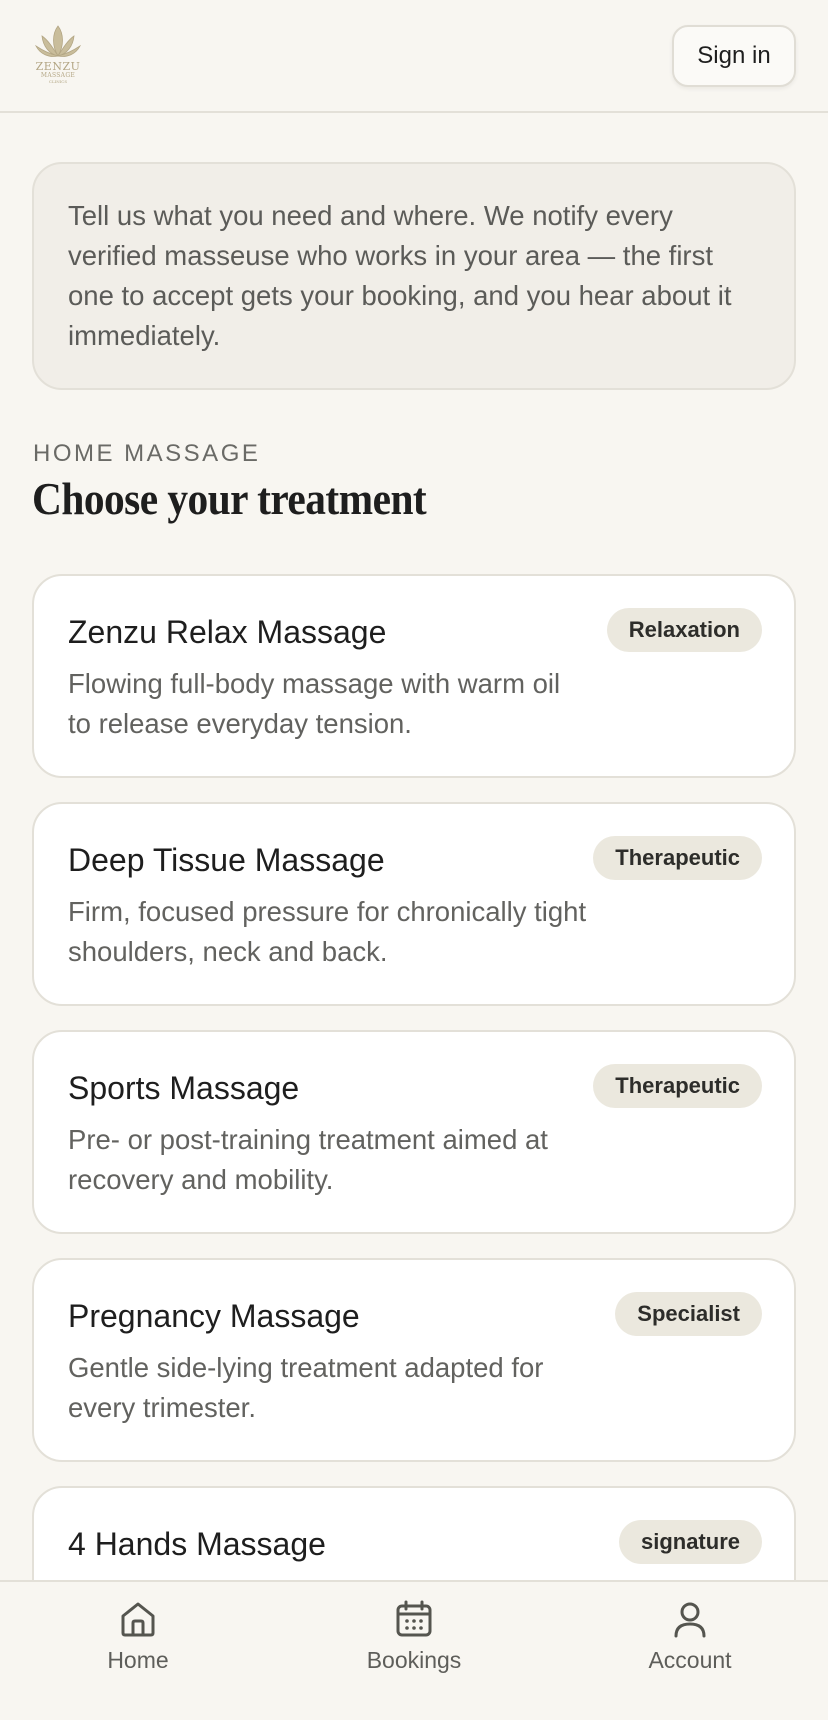 This screenshot has height=1720, width=828. What do you see at coordinates (690, 1542) in the screenshot?
I see `treatment-badge: signature` at bounding box center [690, 1542].